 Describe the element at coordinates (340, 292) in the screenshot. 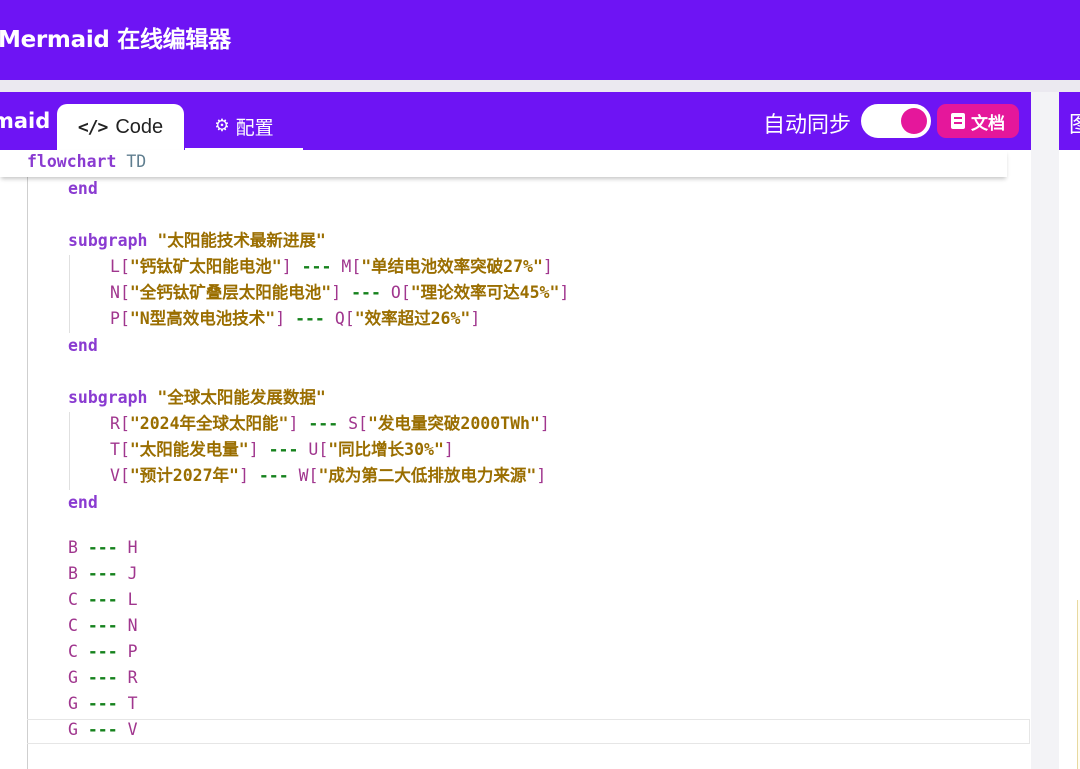

I see `code-line: N["全钙钛矿叠层太阳能电池"] --- O["理论效率可达45%"]` at that location.